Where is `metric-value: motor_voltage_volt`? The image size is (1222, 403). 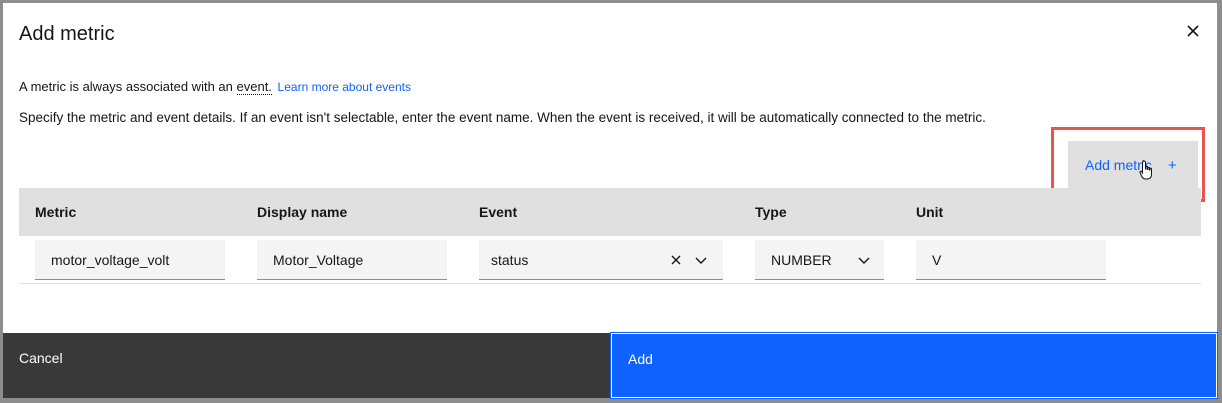
metric-value: motor_voltage_volt is located at coordinates (110, 259).